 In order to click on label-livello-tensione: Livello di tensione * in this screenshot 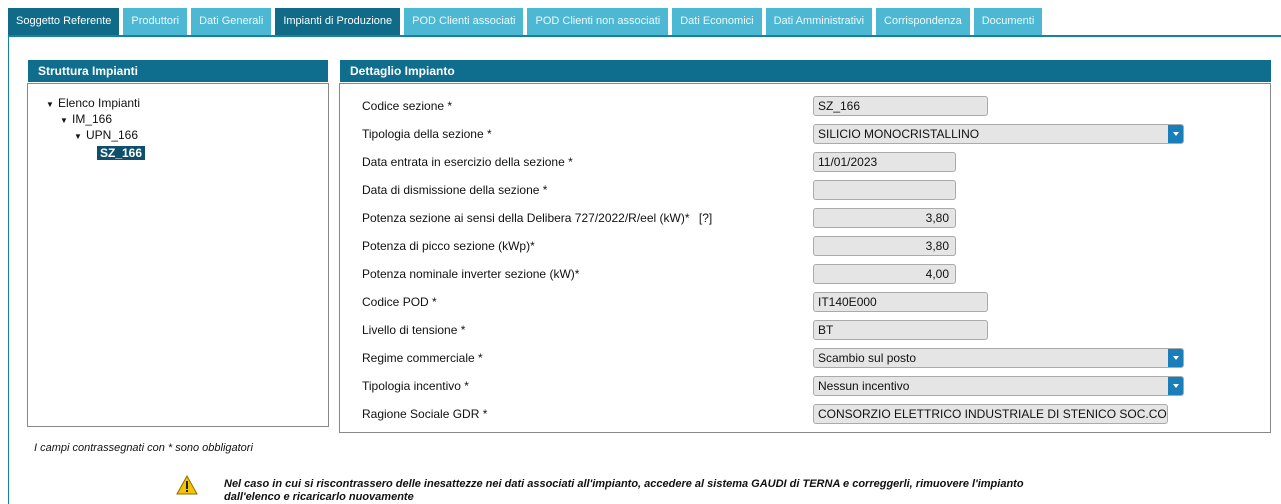, I will do `click(414, 330)`.